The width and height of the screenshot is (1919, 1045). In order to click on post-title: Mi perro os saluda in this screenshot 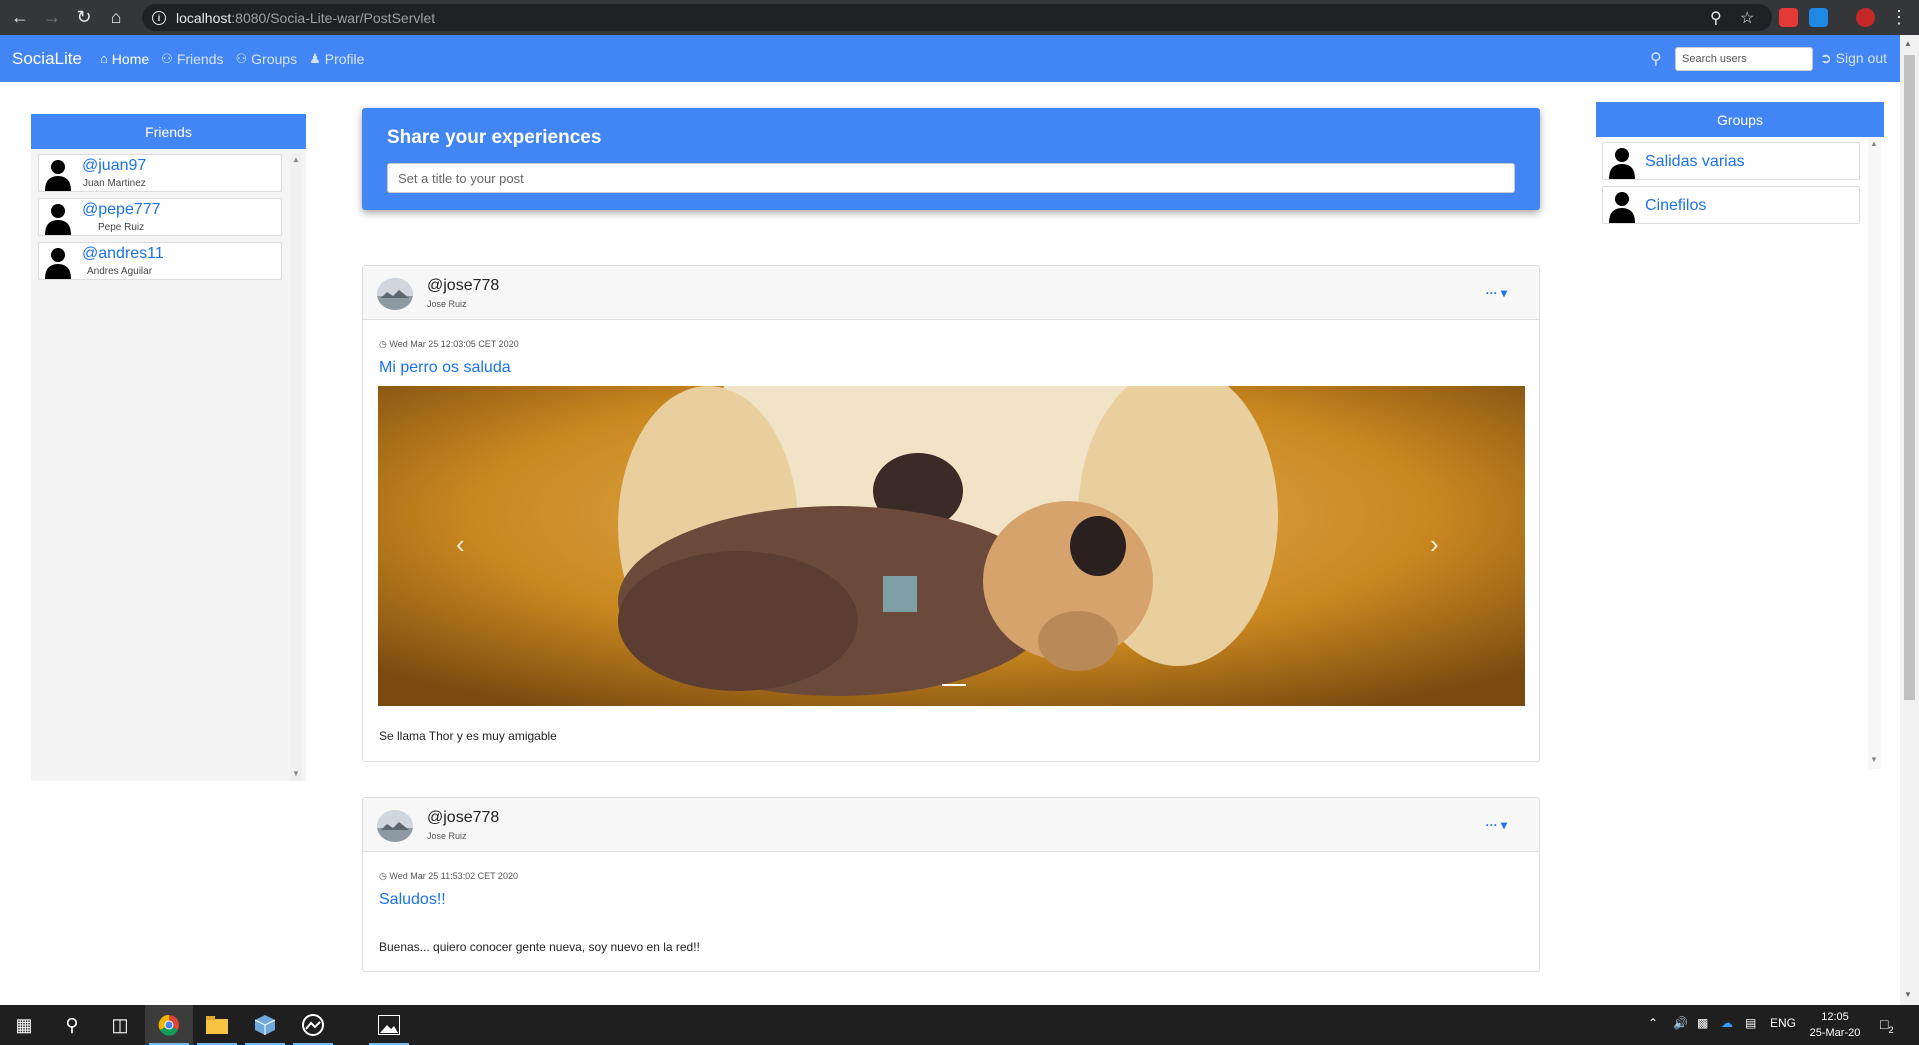, I will do `click(445, 368)`.